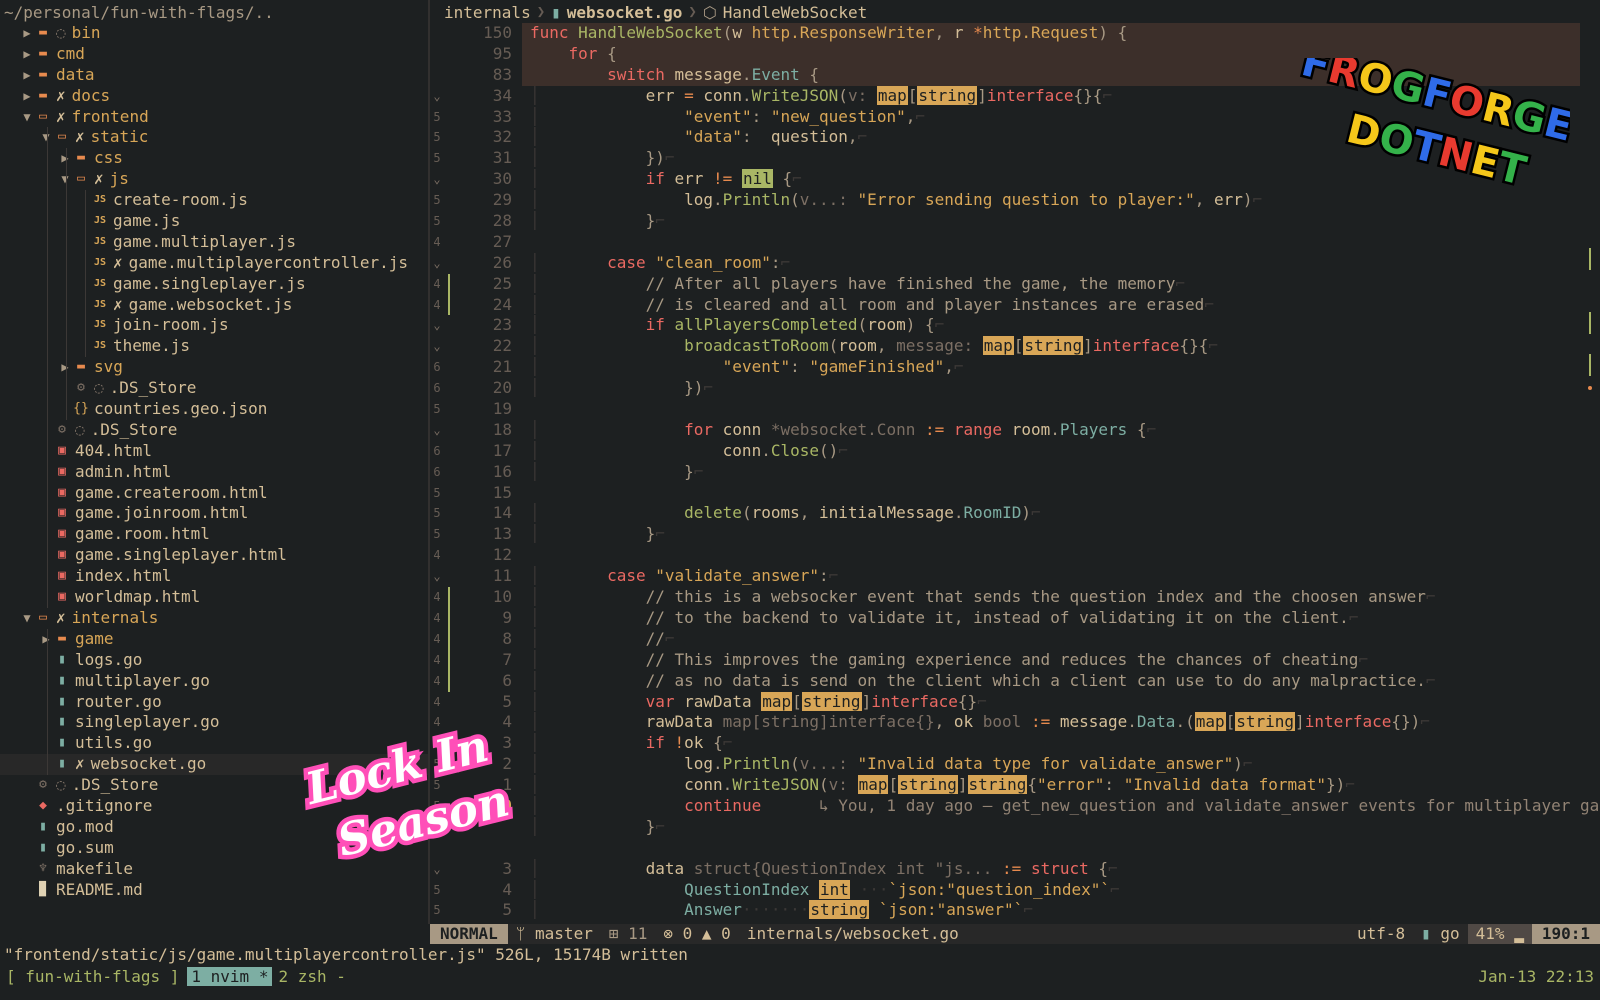 The height and width of the screenshot is (1000, 1600). What do you see at coordinates (437, 283) in the screenshot?
I see `fold-level: 4` at bounding box center [437, 283].